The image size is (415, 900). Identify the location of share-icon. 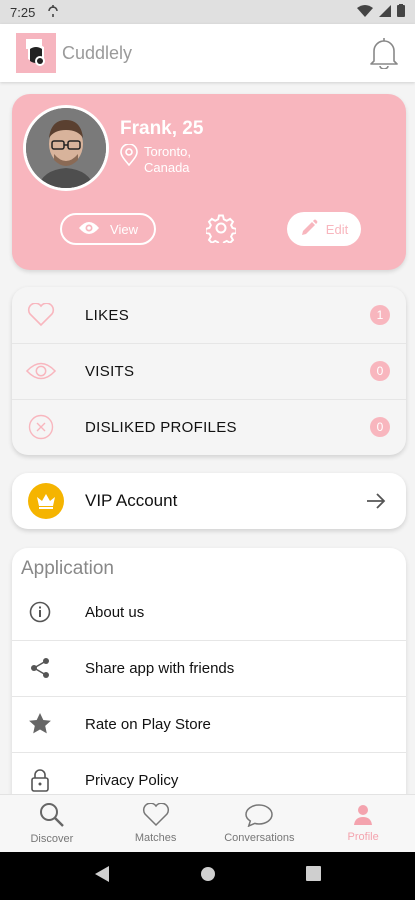
(40, 668).